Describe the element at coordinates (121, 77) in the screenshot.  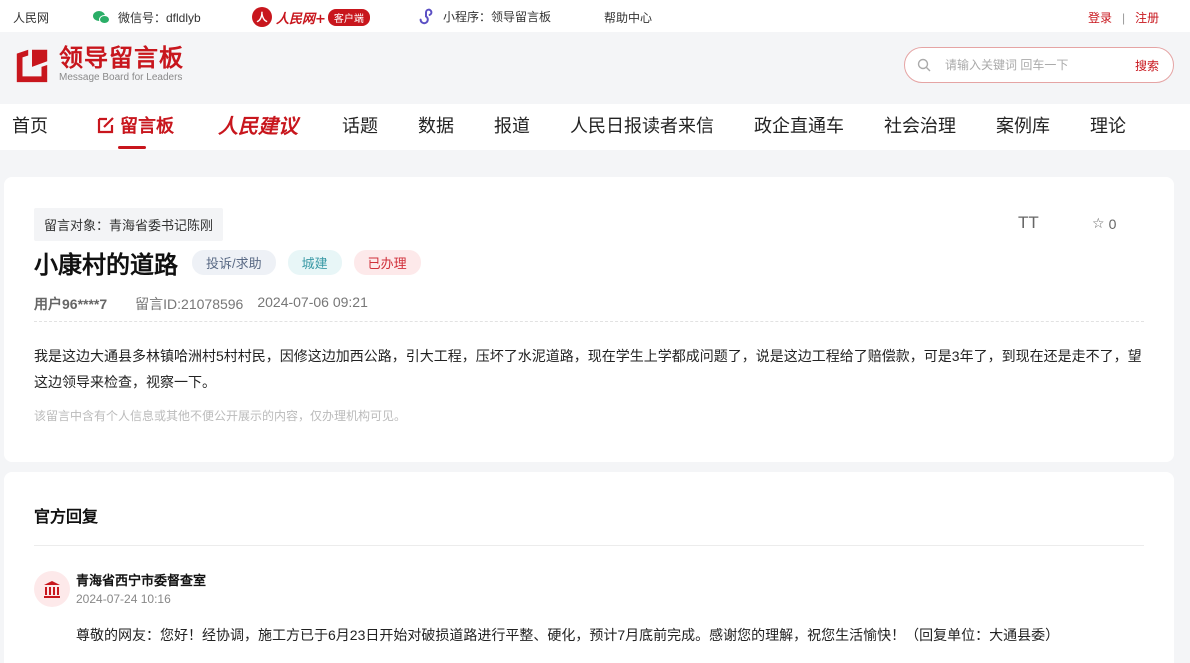
I see `logo-subtitle: Message Board for Leaders` at that location.